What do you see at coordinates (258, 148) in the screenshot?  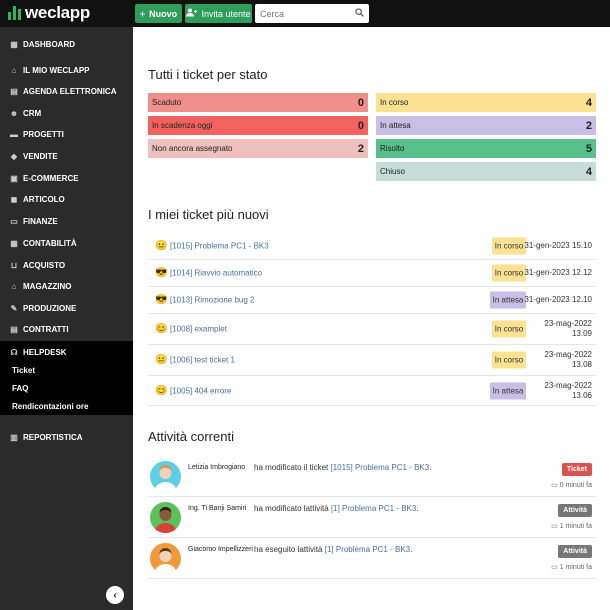 I see `status-card-non-assegnato: Non ancora assegnato 2` at bounding box center [258, 148].